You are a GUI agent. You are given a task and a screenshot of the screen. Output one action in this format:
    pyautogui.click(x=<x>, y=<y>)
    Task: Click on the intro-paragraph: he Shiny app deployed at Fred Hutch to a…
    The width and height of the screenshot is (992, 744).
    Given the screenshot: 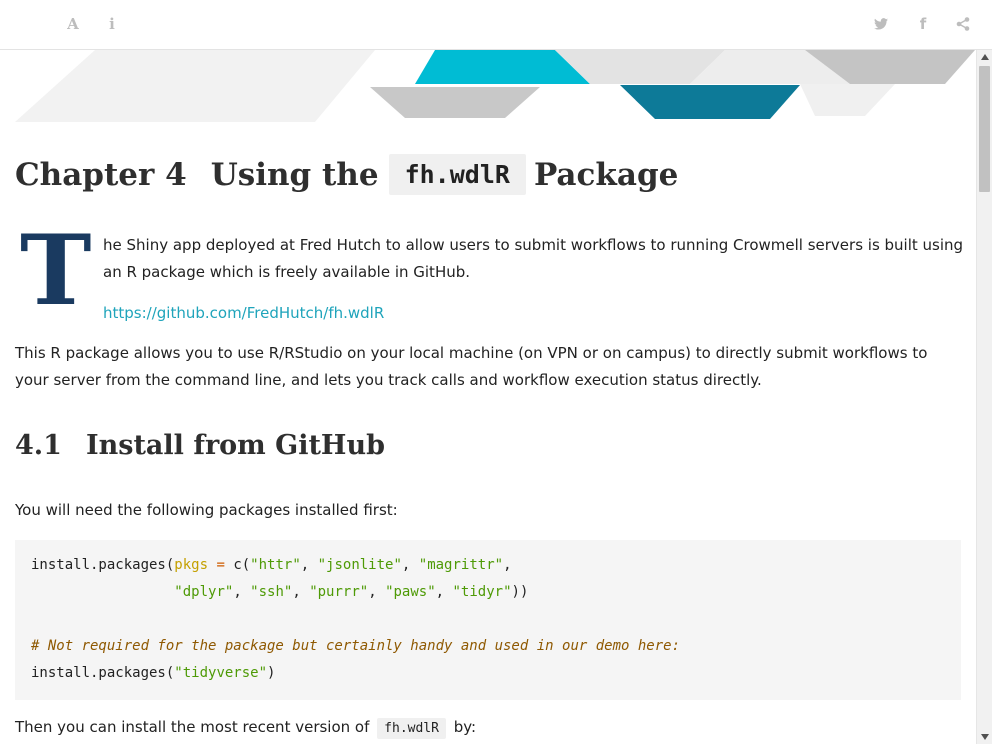 What is the action you would take?
    pyautogui.click(x=533, y=258)
    